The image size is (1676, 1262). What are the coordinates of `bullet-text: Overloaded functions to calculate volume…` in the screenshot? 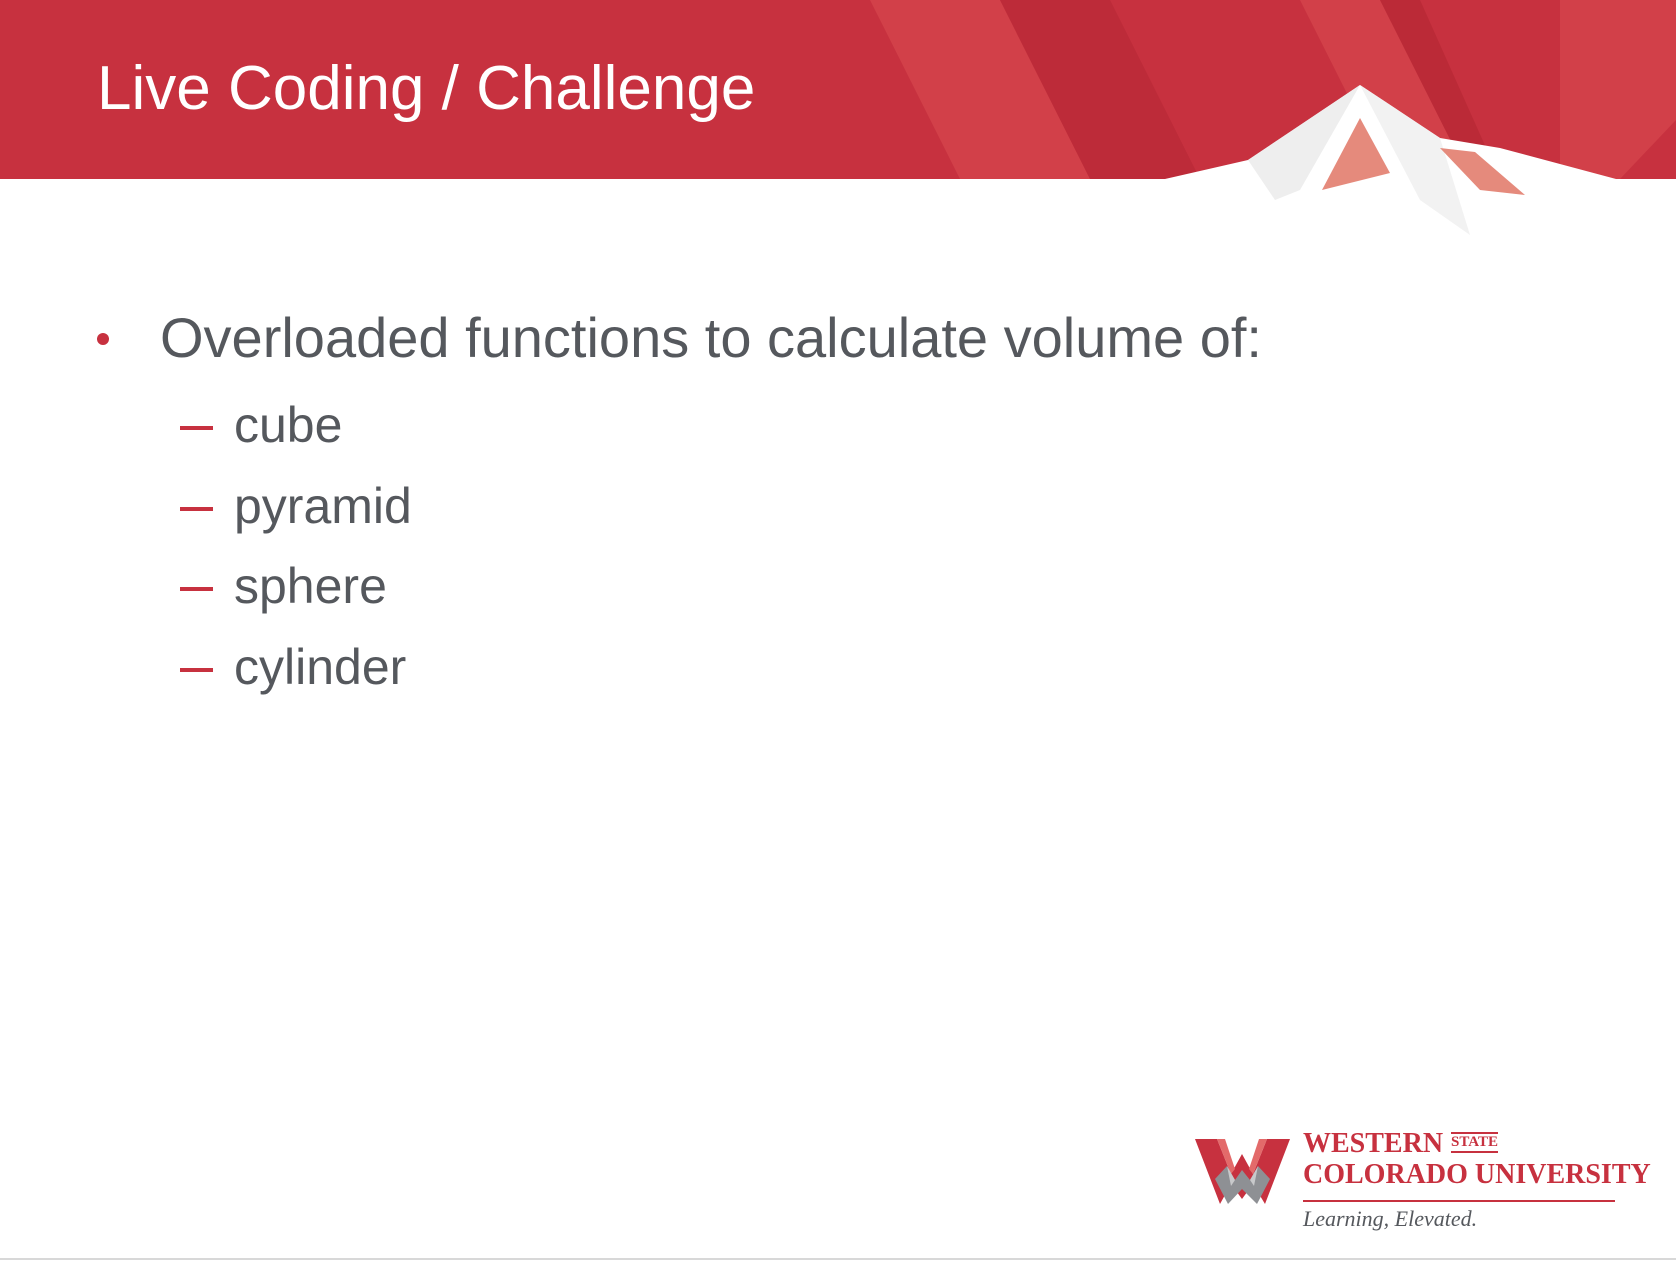 It's located at (711, 337).